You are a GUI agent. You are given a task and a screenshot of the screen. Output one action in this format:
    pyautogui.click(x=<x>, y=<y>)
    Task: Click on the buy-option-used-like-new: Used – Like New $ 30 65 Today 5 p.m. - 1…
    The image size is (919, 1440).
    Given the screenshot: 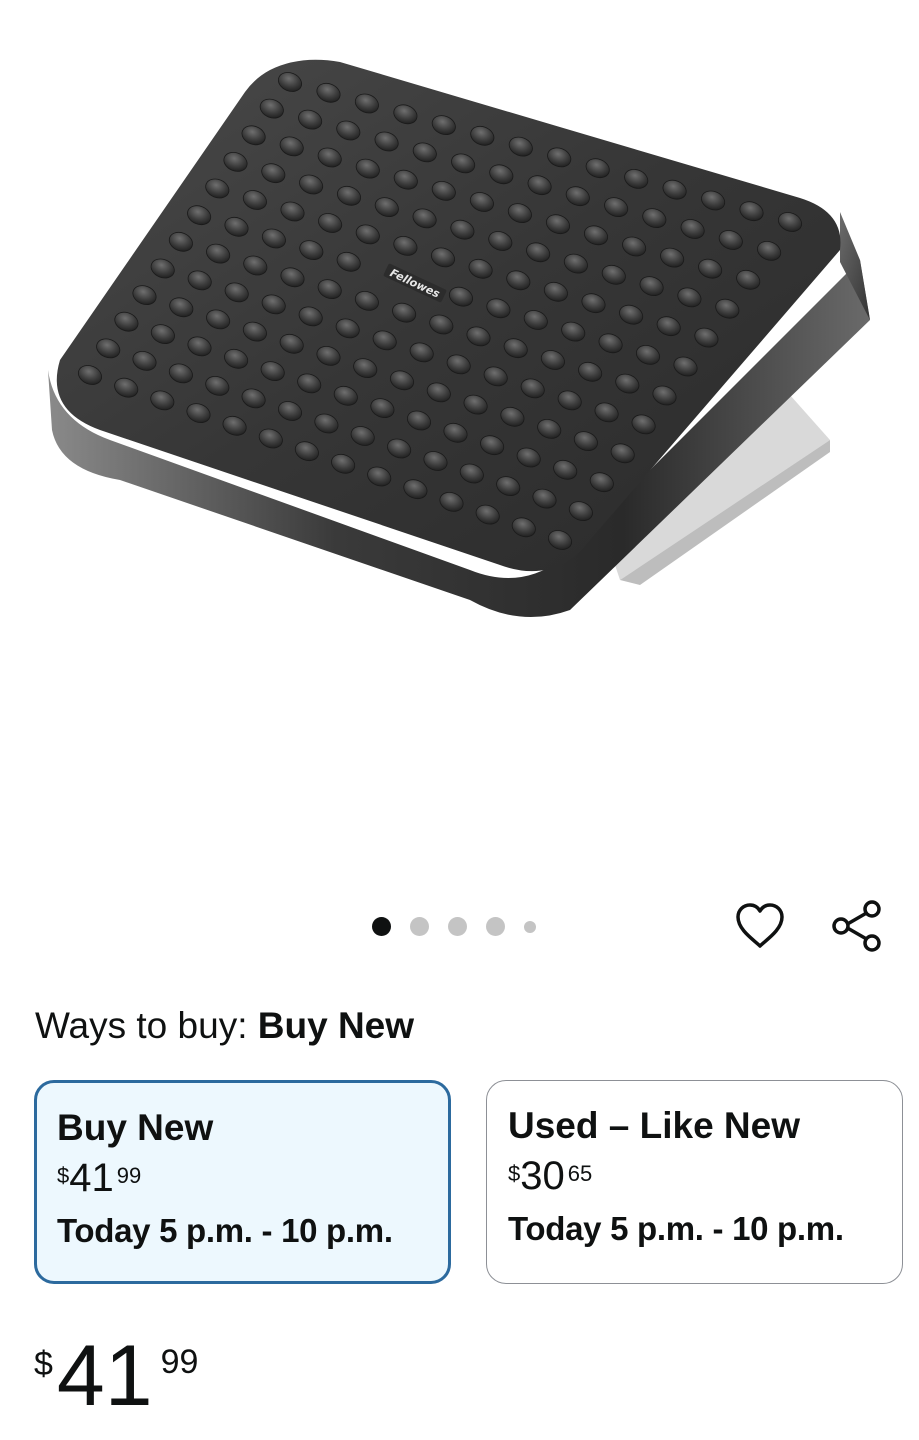 What is the action you would take?
    pyautogui.click(x=694, y=1182)
    